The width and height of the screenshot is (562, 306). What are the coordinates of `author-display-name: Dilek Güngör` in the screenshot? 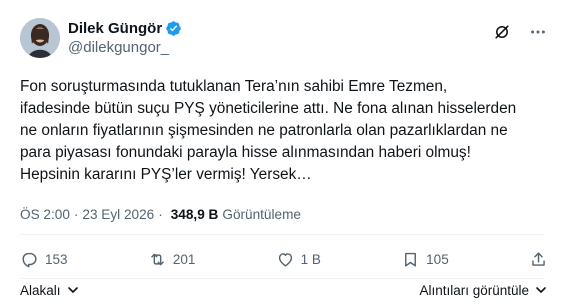 It's located at (115, 28).